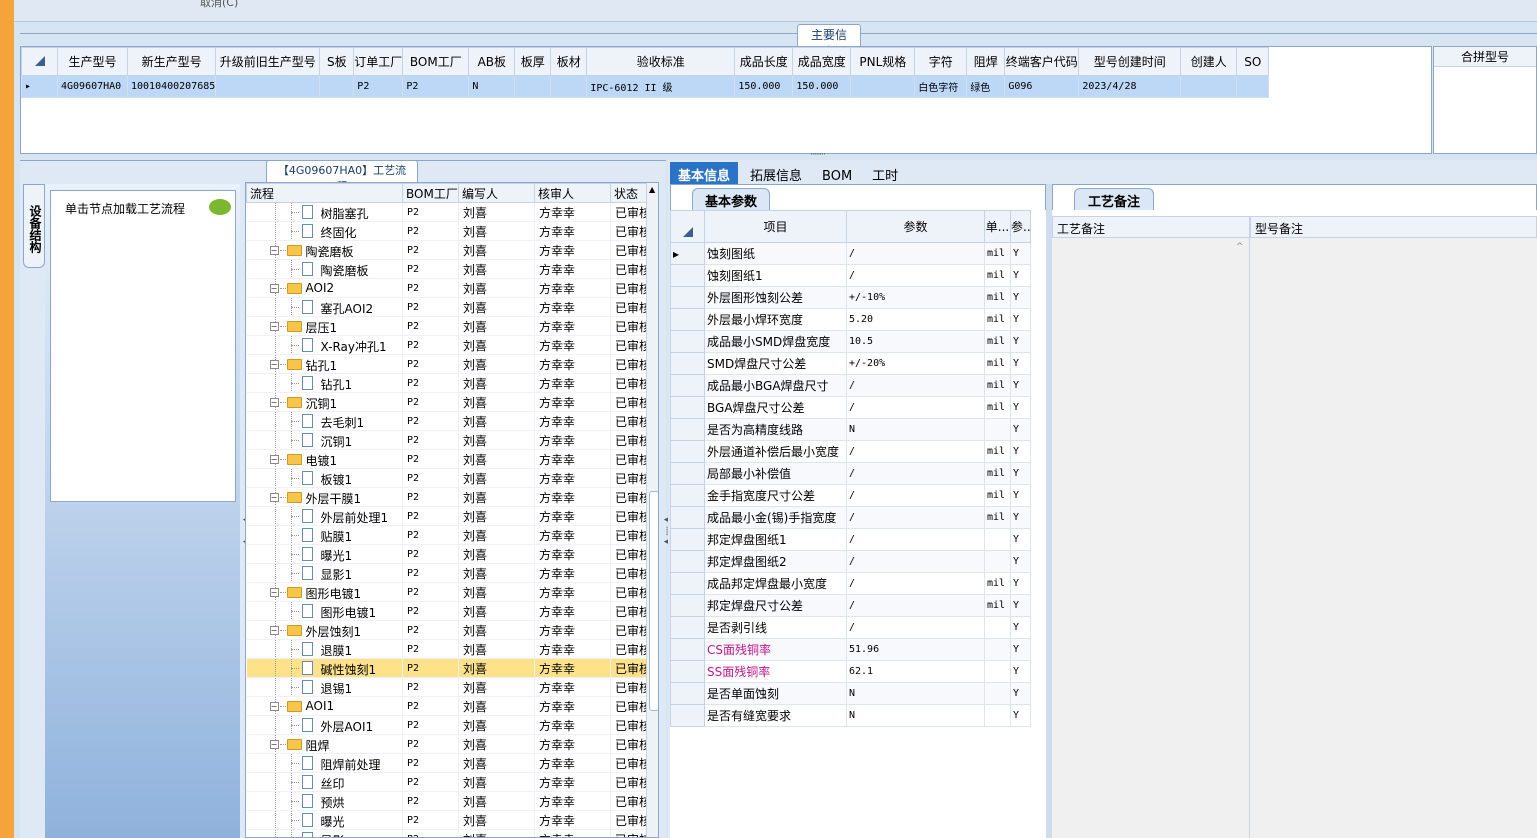  What do you see at coordinates (446, 383) in the screenshot?
I see `table-row: 钻孔1 P2刘喜方幸幸已审核` at bounding box center [446, 383].